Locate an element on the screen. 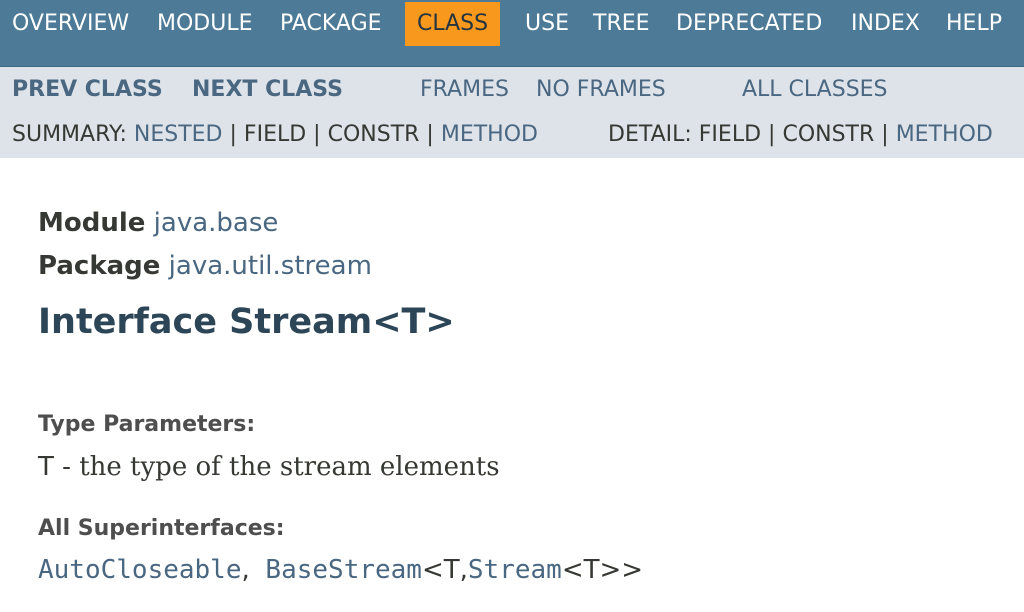 The height and width of the screenshot is (612, 1024). stream-link: Stream is located at coordinates (515, 570).